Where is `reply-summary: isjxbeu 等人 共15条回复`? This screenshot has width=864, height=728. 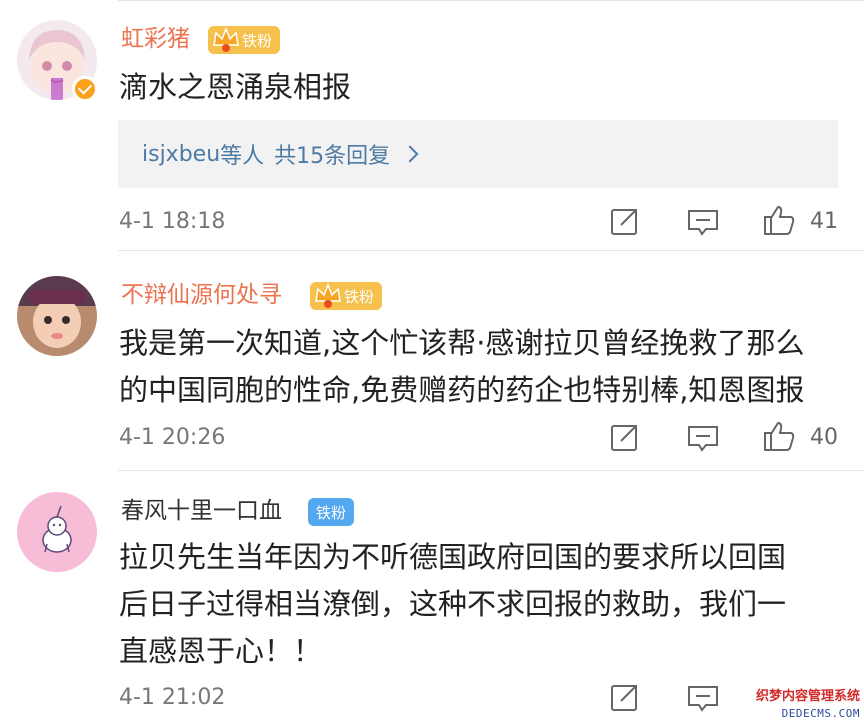 reply-summary: isjxbeu 等人 共15条回复 is located at coordinates (478, 154).